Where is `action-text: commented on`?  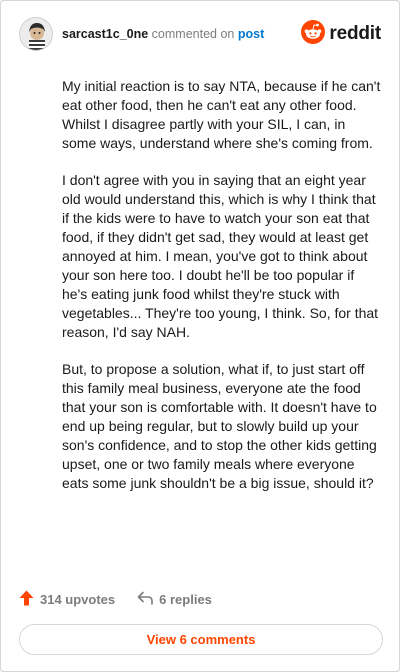 action-text: commented on is located at coordinates (193, 34).